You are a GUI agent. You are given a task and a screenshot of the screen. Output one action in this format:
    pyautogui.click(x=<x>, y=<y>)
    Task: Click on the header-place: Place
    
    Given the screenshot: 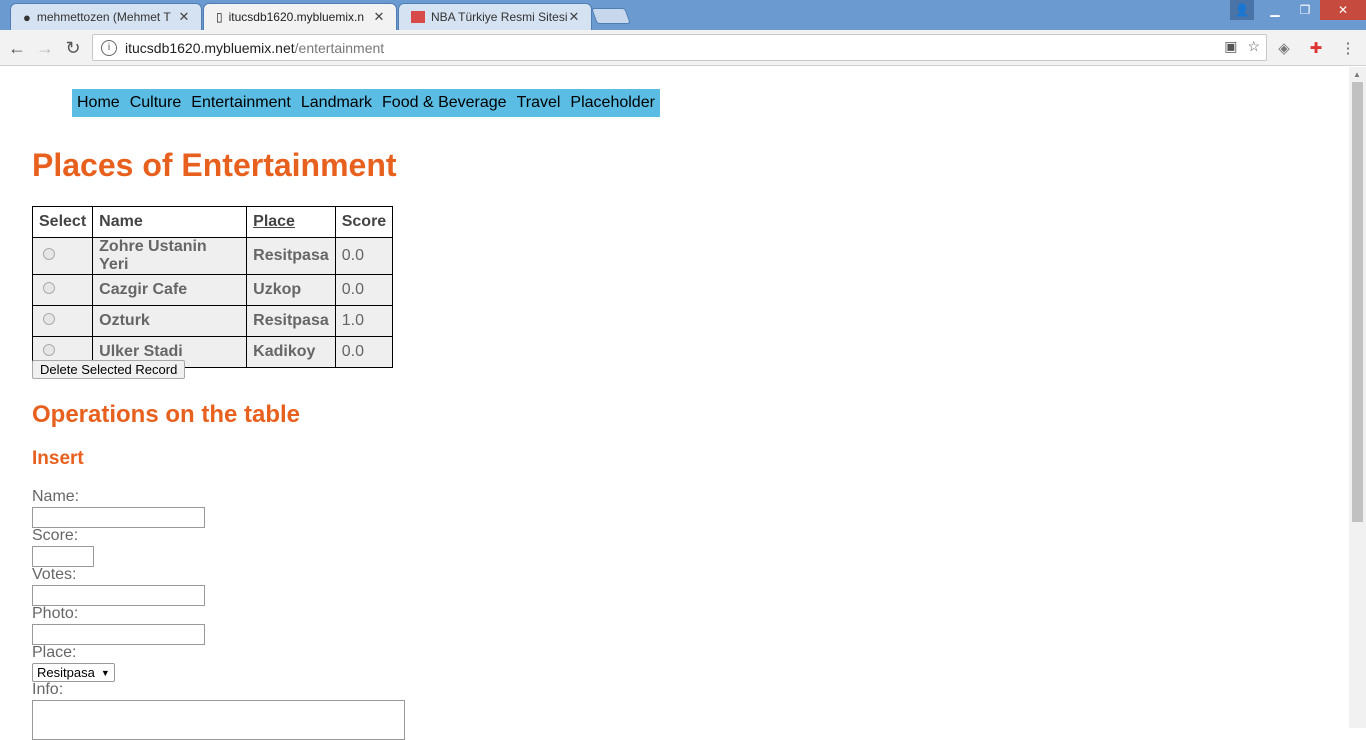 What is the action you would take?
    pyautogui.click(x=291, y=222)
    